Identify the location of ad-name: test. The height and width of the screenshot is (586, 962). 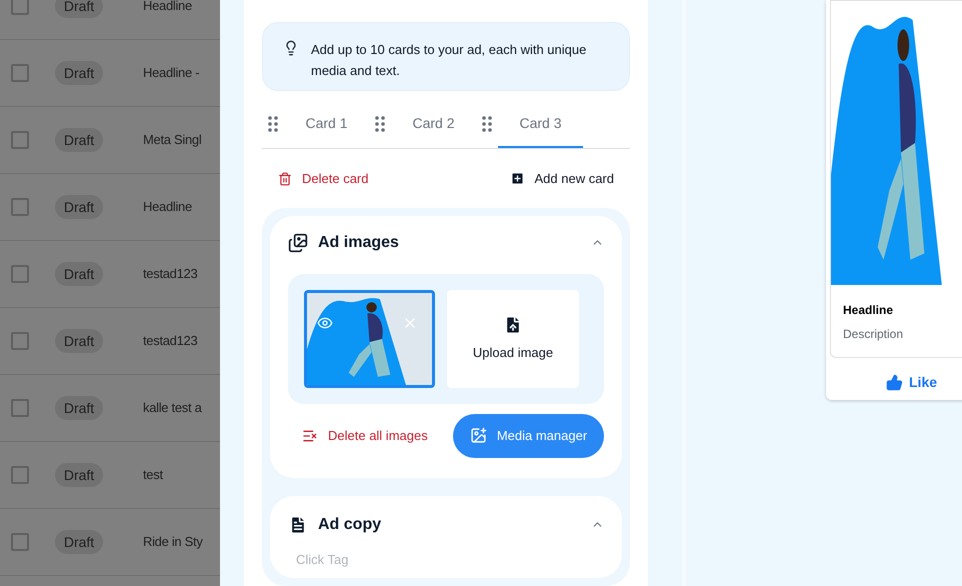
(153, 475).